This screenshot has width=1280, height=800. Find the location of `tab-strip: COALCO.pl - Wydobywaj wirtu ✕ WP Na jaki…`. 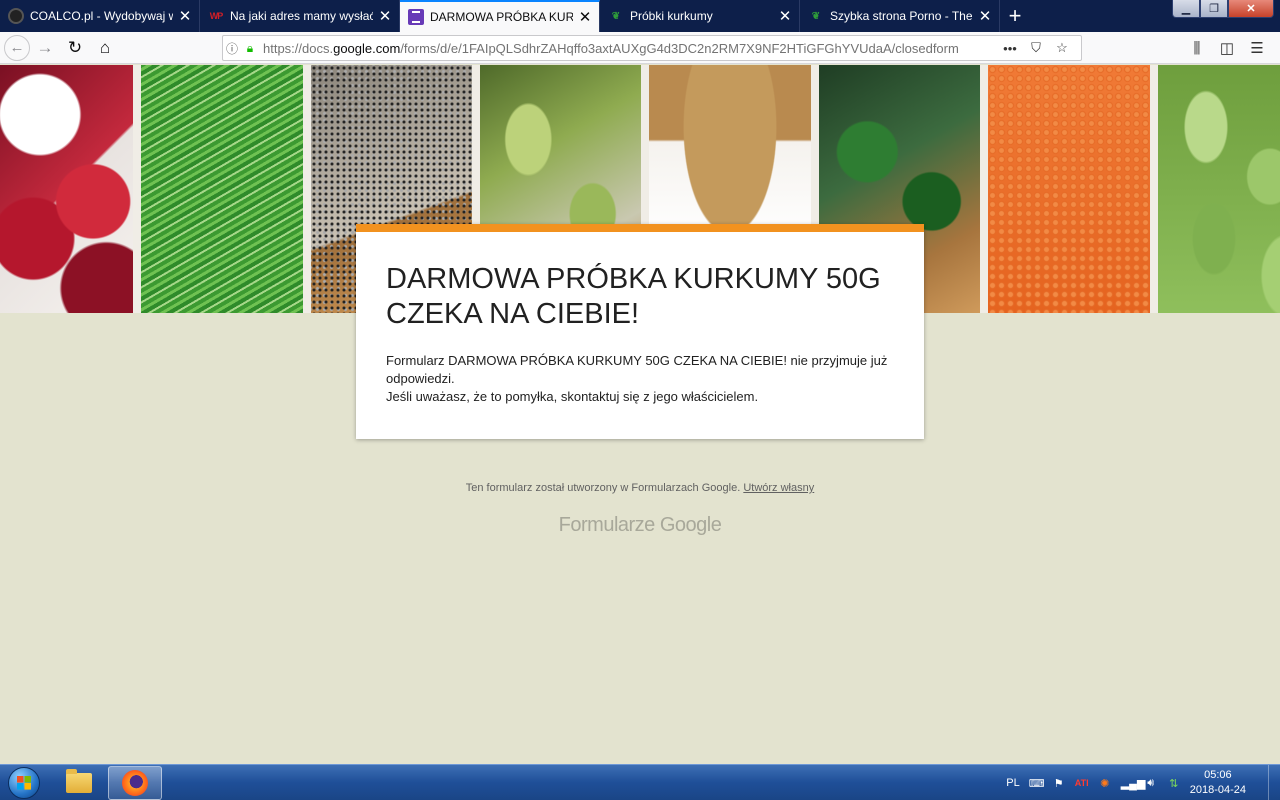

tab-strip: COALCO.pl - Wydobywaj wirtu ✕ WP Na jaki… is located at coordinates (640, 16).